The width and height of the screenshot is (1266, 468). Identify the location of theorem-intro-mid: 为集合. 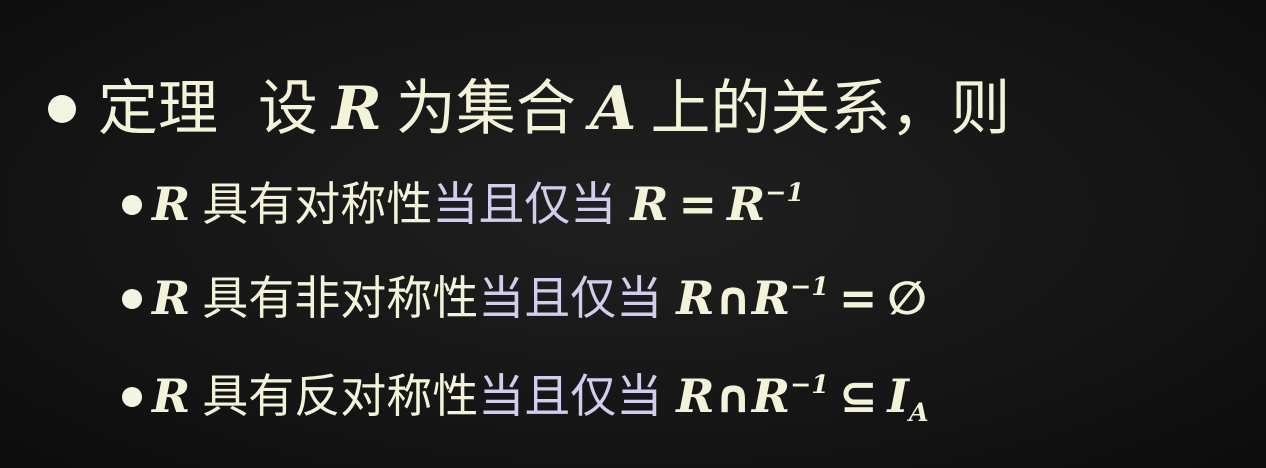
(485, 109).